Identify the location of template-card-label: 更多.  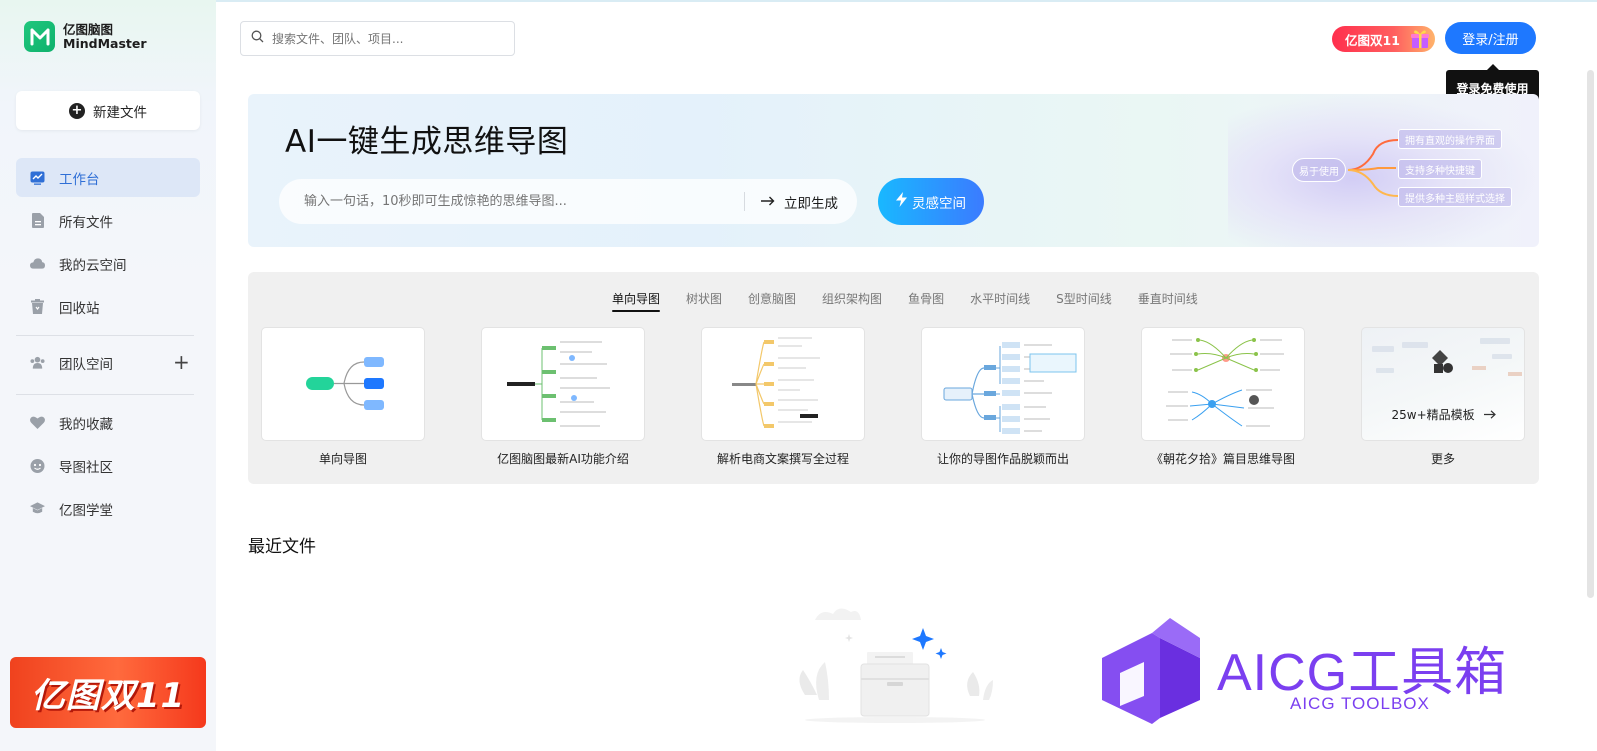
(1442, 459).